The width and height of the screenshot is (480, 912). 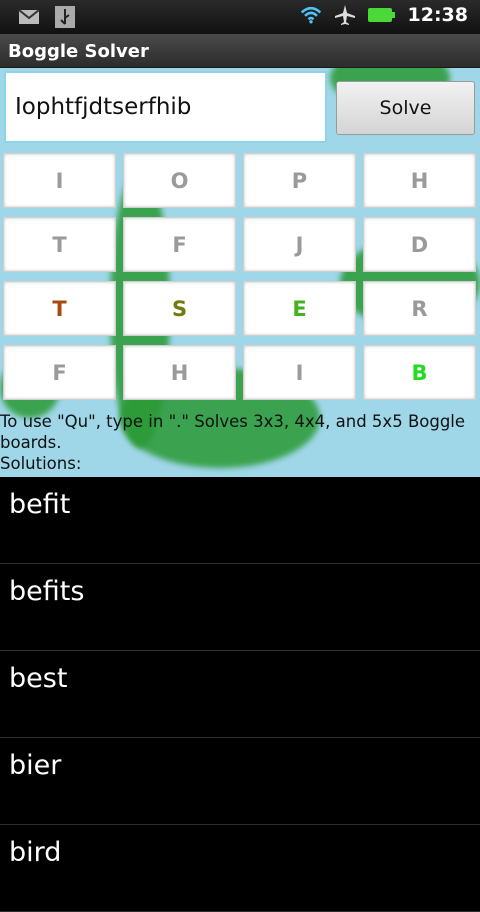 I want to click on solution-item: bier, so click(x=240, y=781).